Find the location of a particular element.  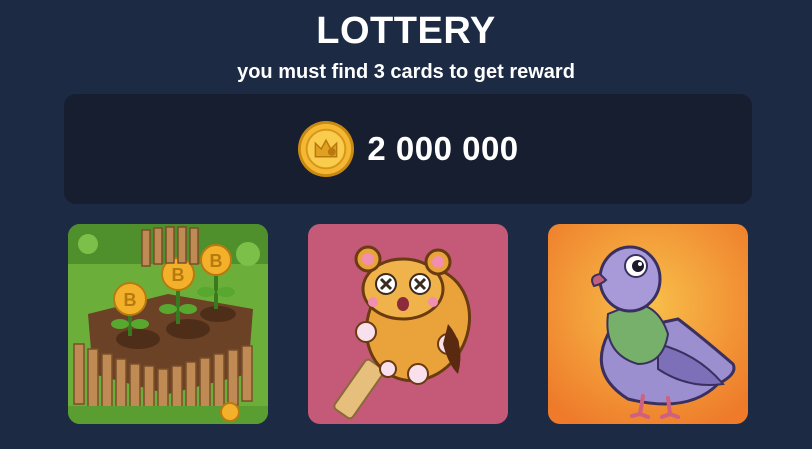

bitcoin-garden-image: B B B is located at coordinates (168, 324).